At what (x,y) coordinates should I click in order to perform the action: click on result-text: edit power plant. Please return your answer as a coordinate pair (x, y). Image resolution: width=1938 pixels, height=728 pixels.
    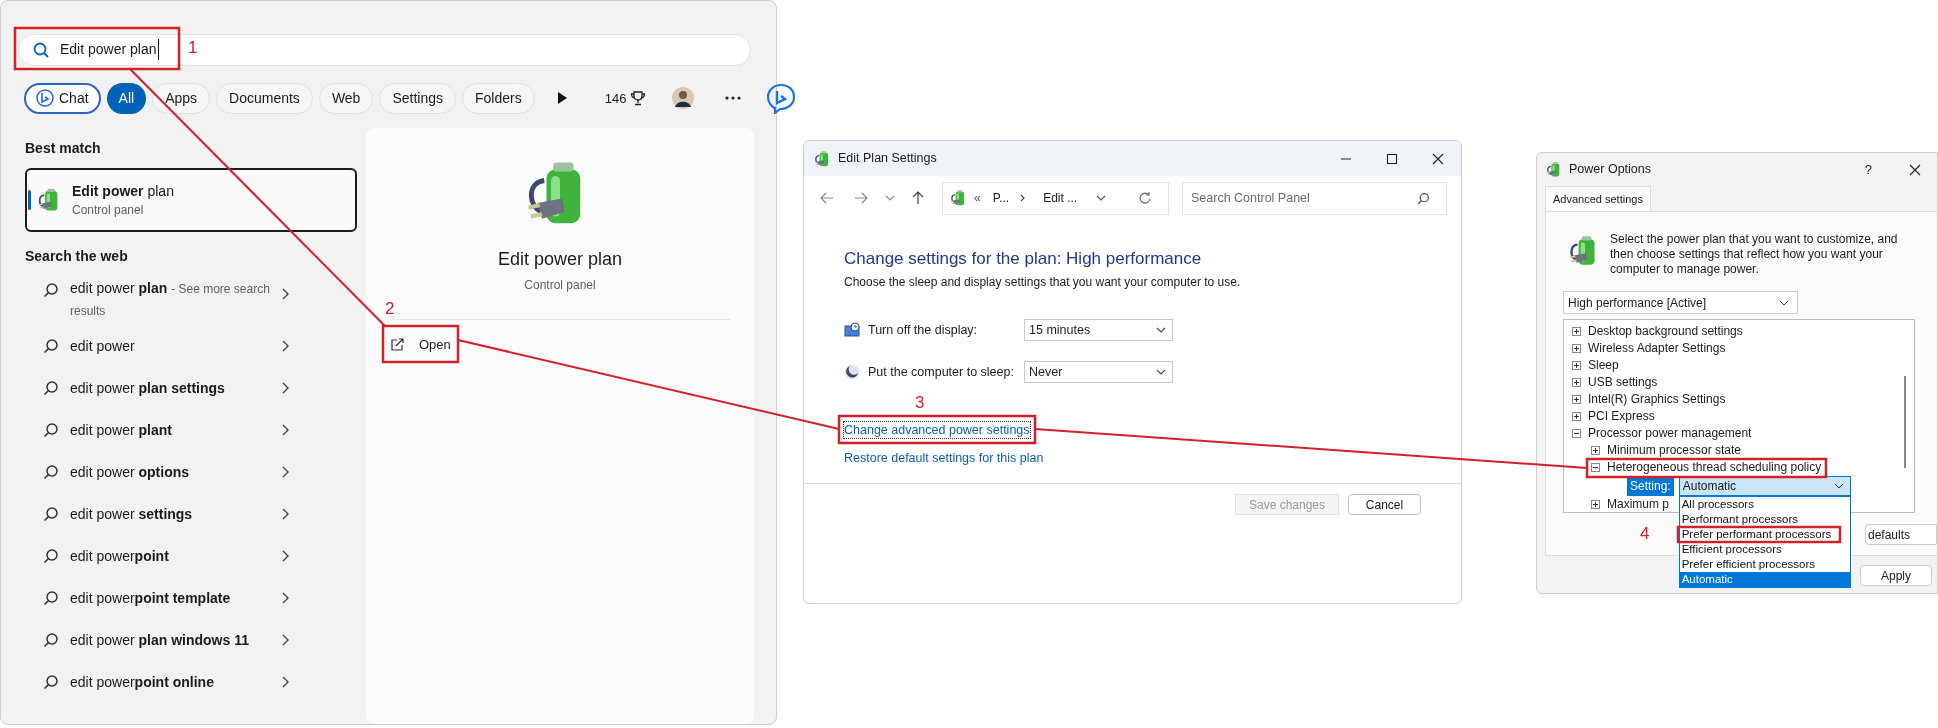
    Looking at the image, I should click on (121, 430).